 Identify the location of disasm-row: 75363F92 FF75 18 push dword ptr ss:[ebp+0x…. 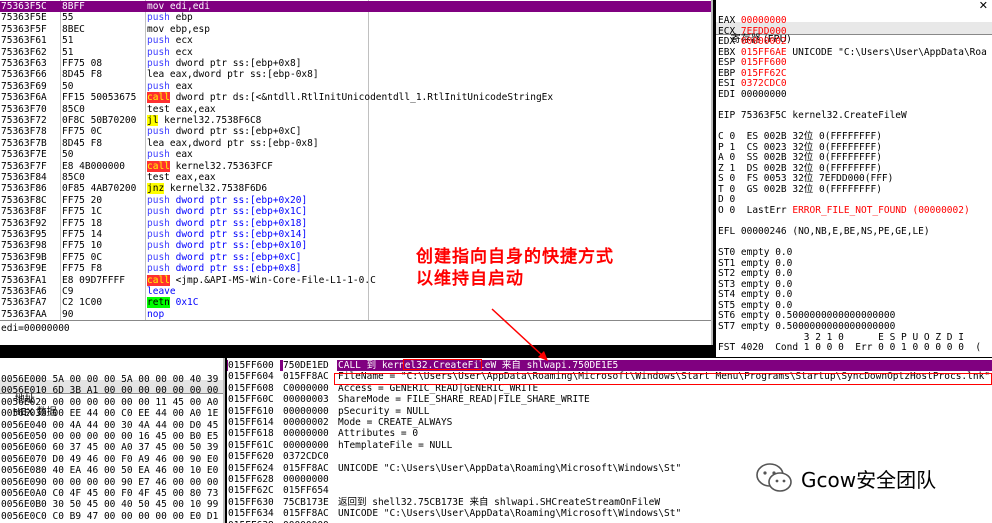
(355, 223).